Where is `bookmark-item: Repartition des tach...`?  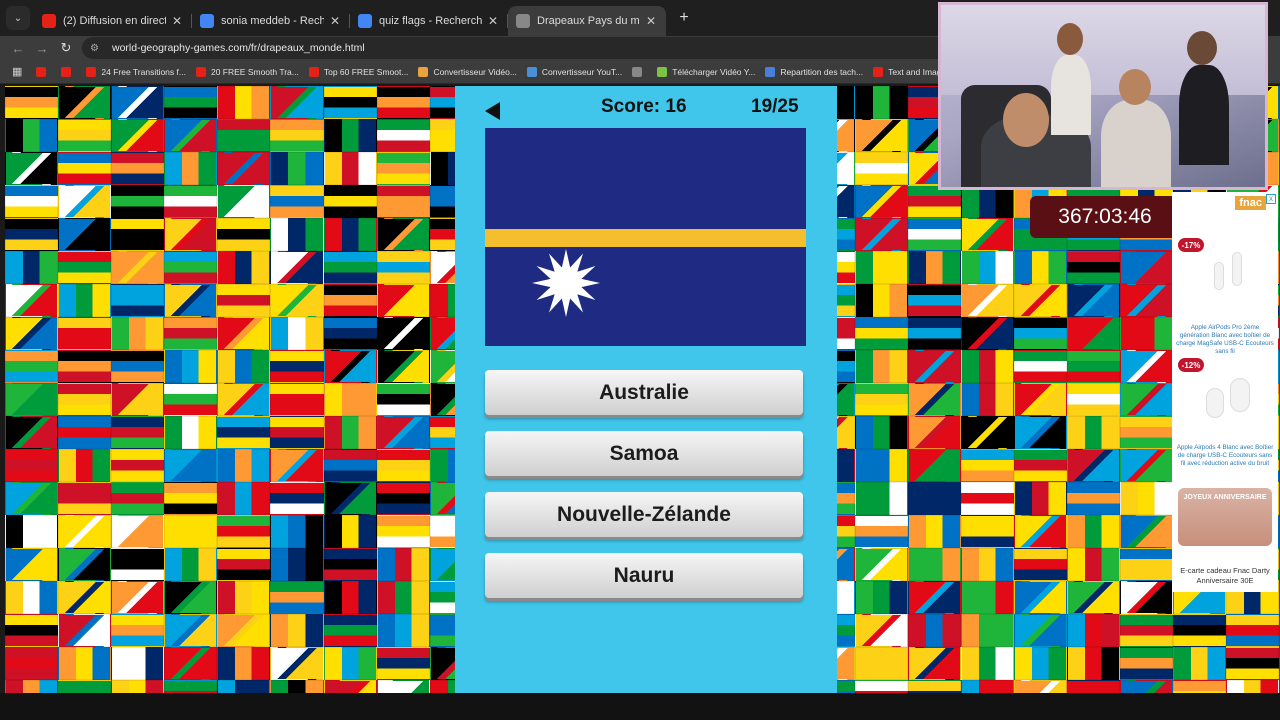
bookmark-item: Repartition des tach... is located at coordinates (814, 71).